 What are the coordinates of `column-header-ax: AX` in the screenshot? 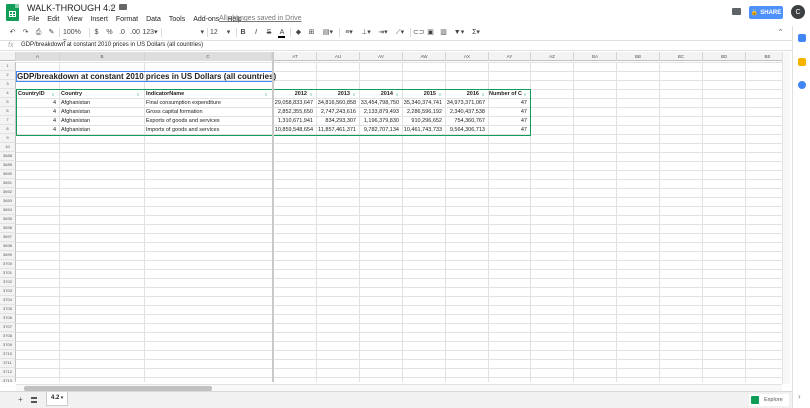 It's located at (467, 56).